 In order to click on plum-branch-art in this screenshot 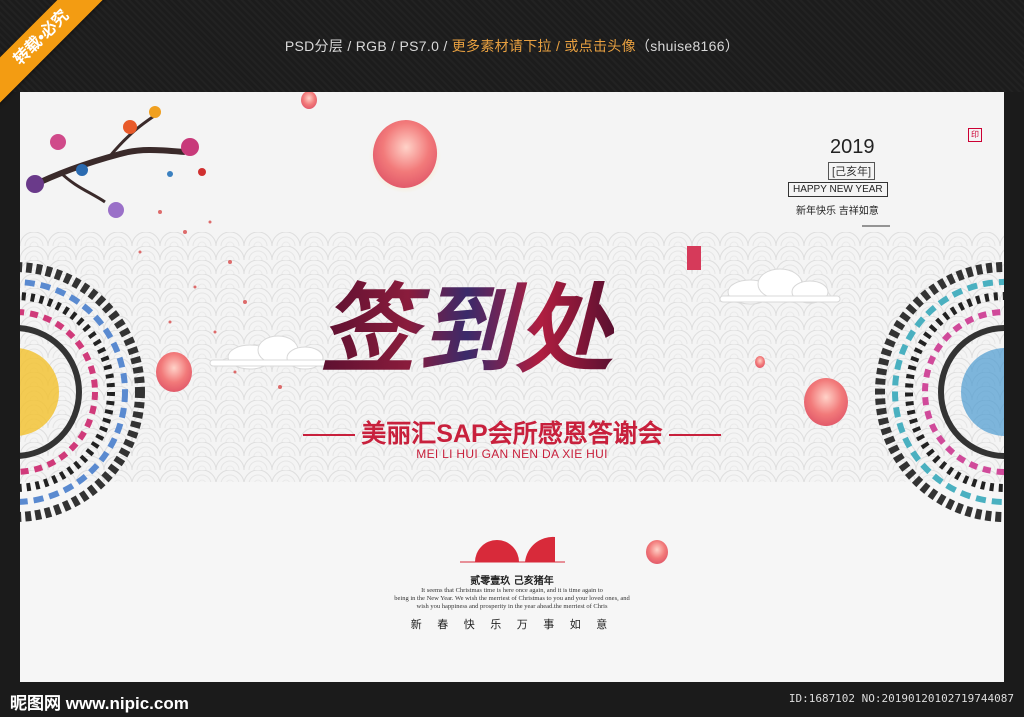, I will do `click(116, 162)`.